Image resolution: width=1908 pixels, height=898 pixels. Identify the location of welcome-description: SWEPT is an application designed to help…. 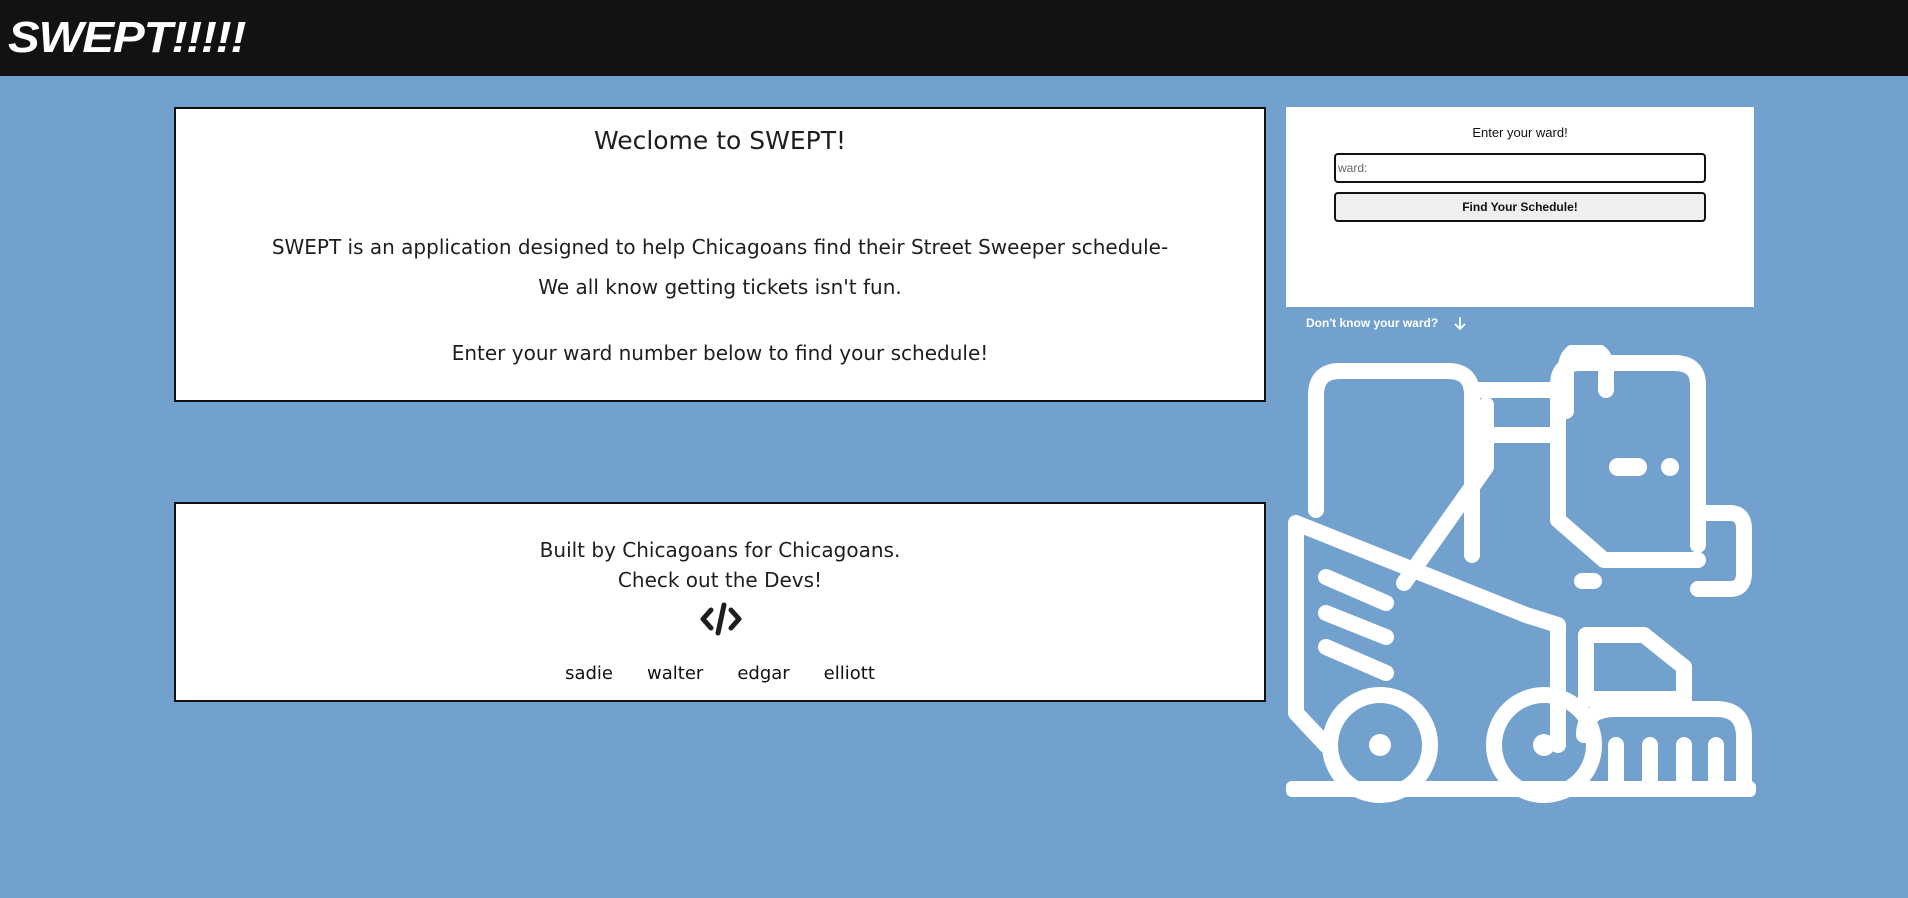
(720, 247).